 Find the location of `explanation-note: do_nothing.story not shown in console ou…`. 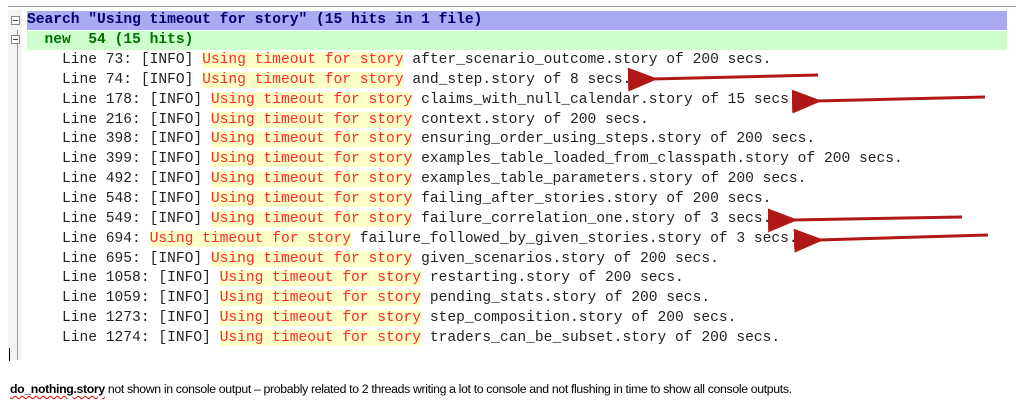

explanation-note: do_nothing.story not shown in console ou… is located at coordinates (401, 389).